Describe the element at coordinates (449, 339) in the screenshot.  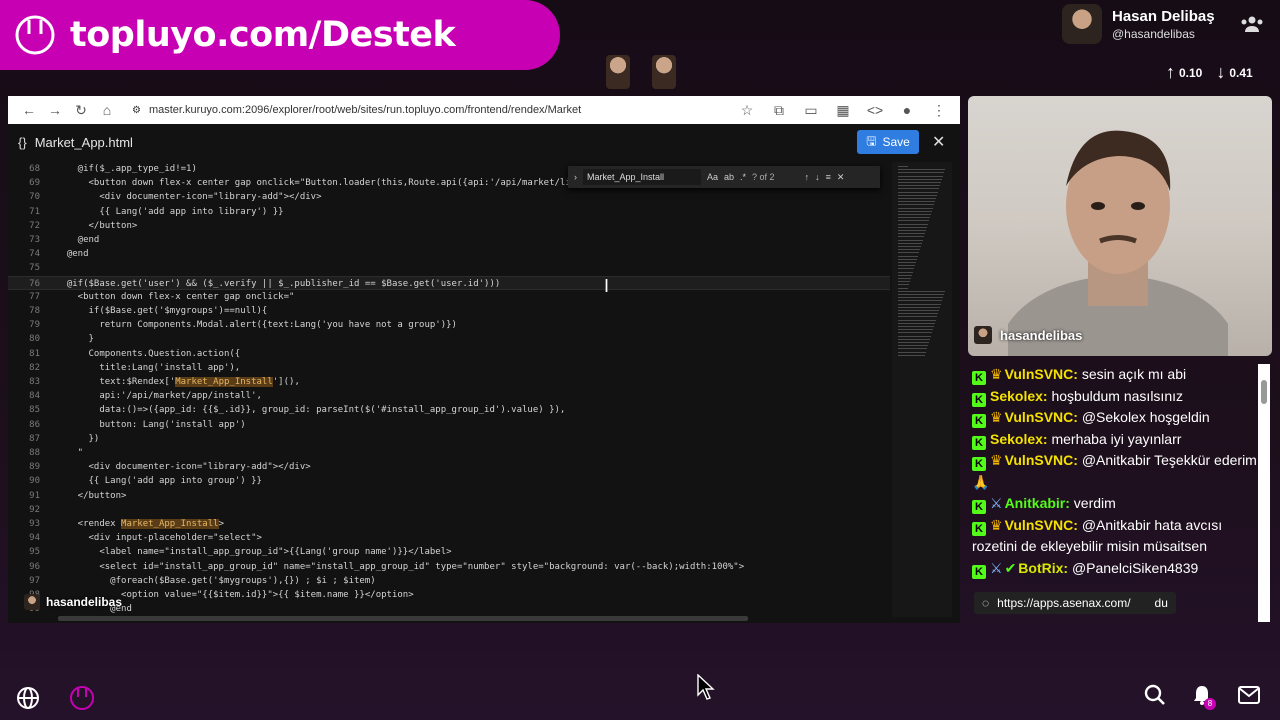
I see `code-line: 80 }` at that location.